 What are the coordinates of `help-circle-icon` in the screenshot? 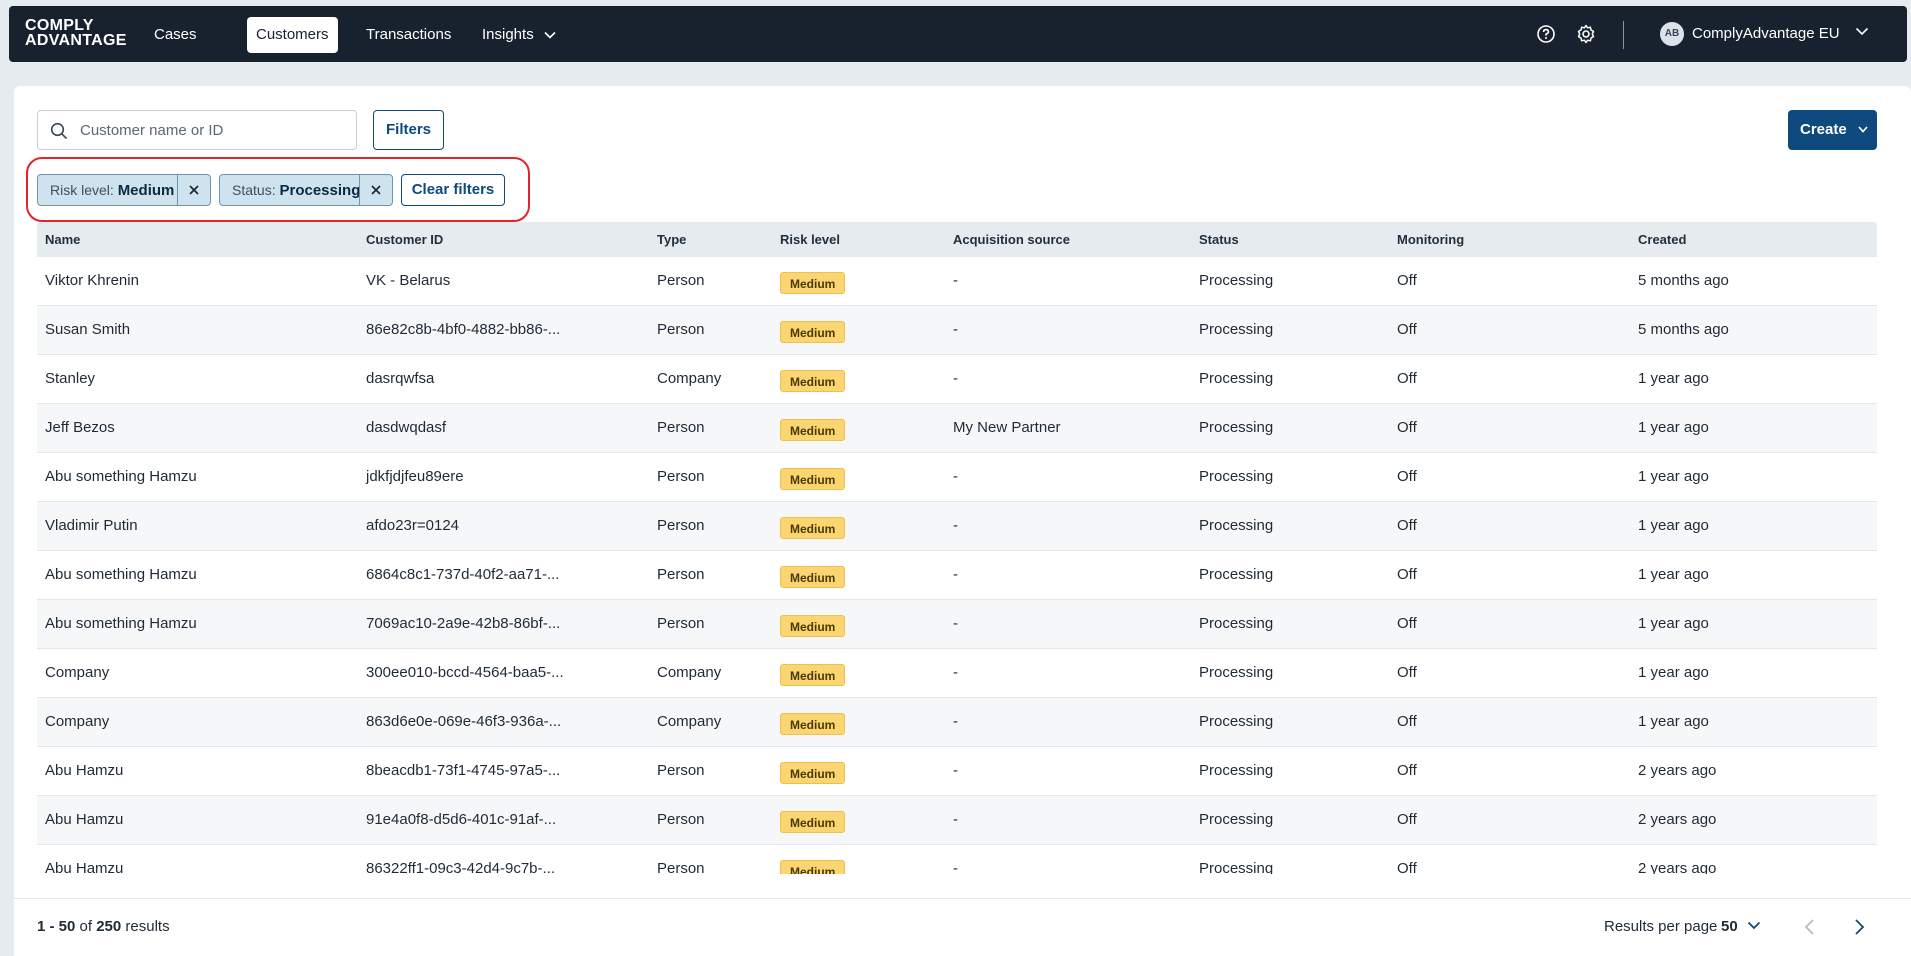 It's located at (1546, 34).